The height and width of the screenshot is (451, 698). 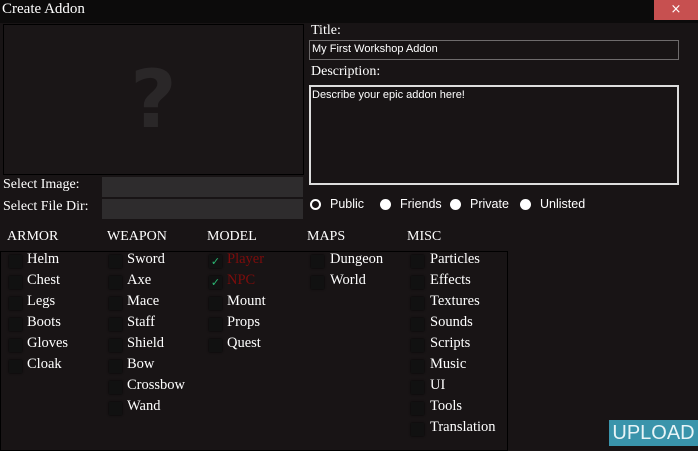 I want to click on description-textarea: Describe your epic addon here!, so click(x=494, y=135).